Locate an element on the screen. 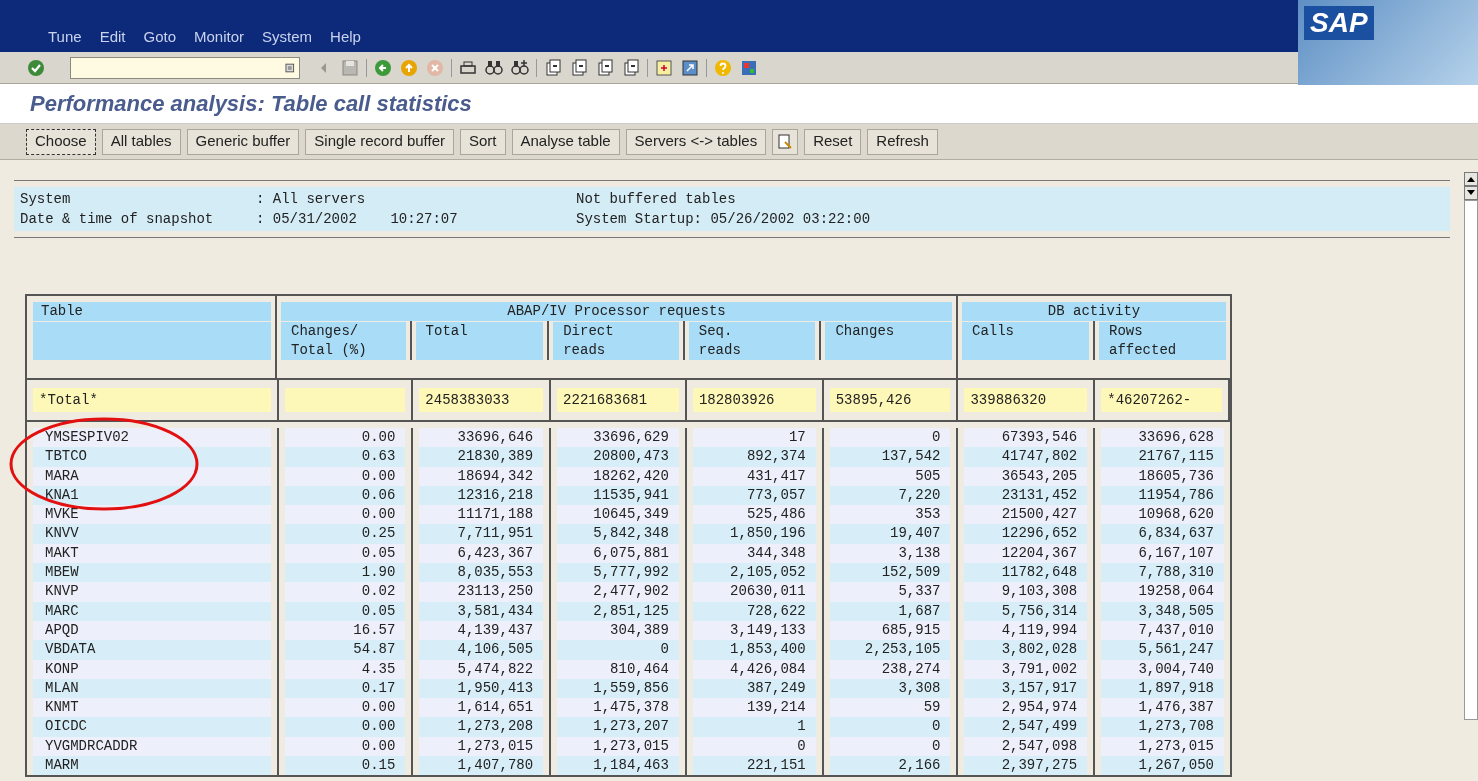  table-cell: 18605,736 is located at coordinates (1163, 476).